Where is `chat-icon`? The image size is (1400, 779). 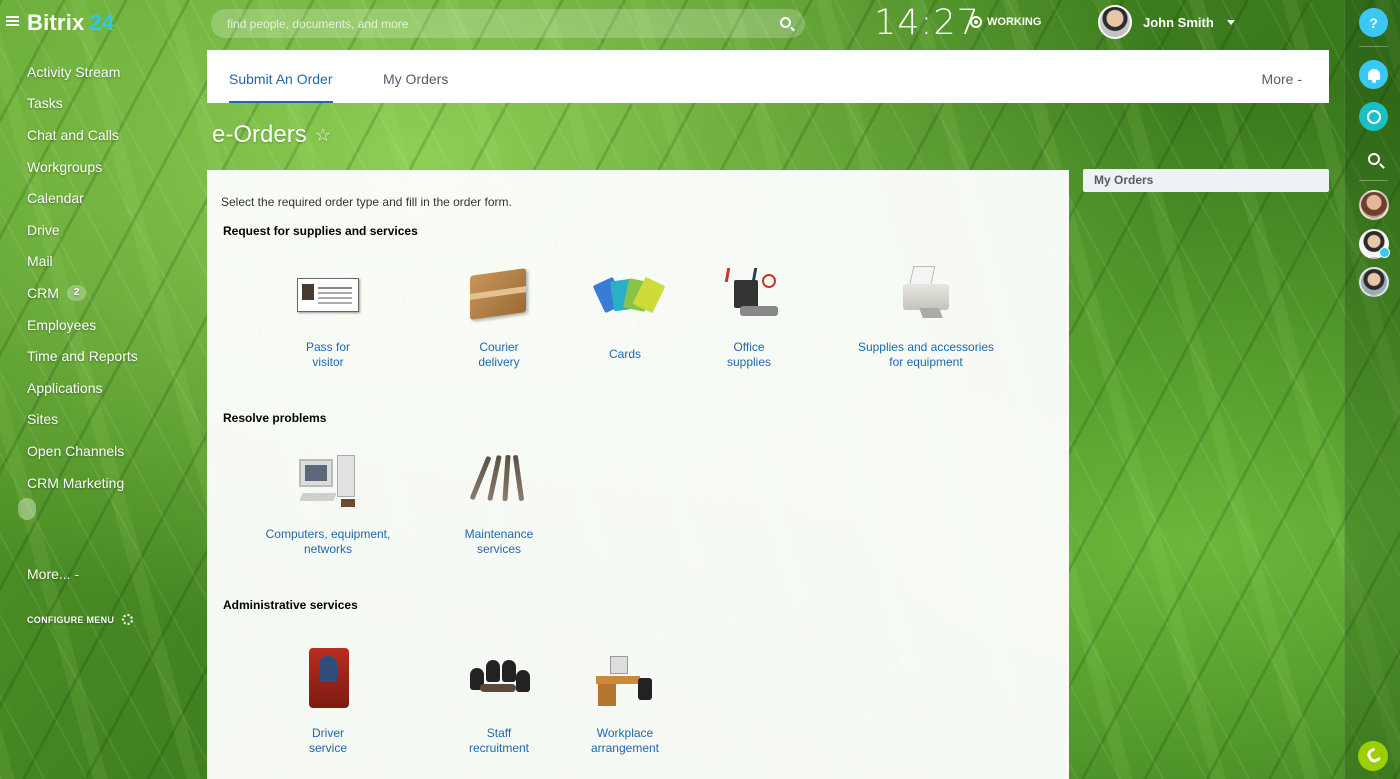
chat-icon is located at coordinates (1373, 116).